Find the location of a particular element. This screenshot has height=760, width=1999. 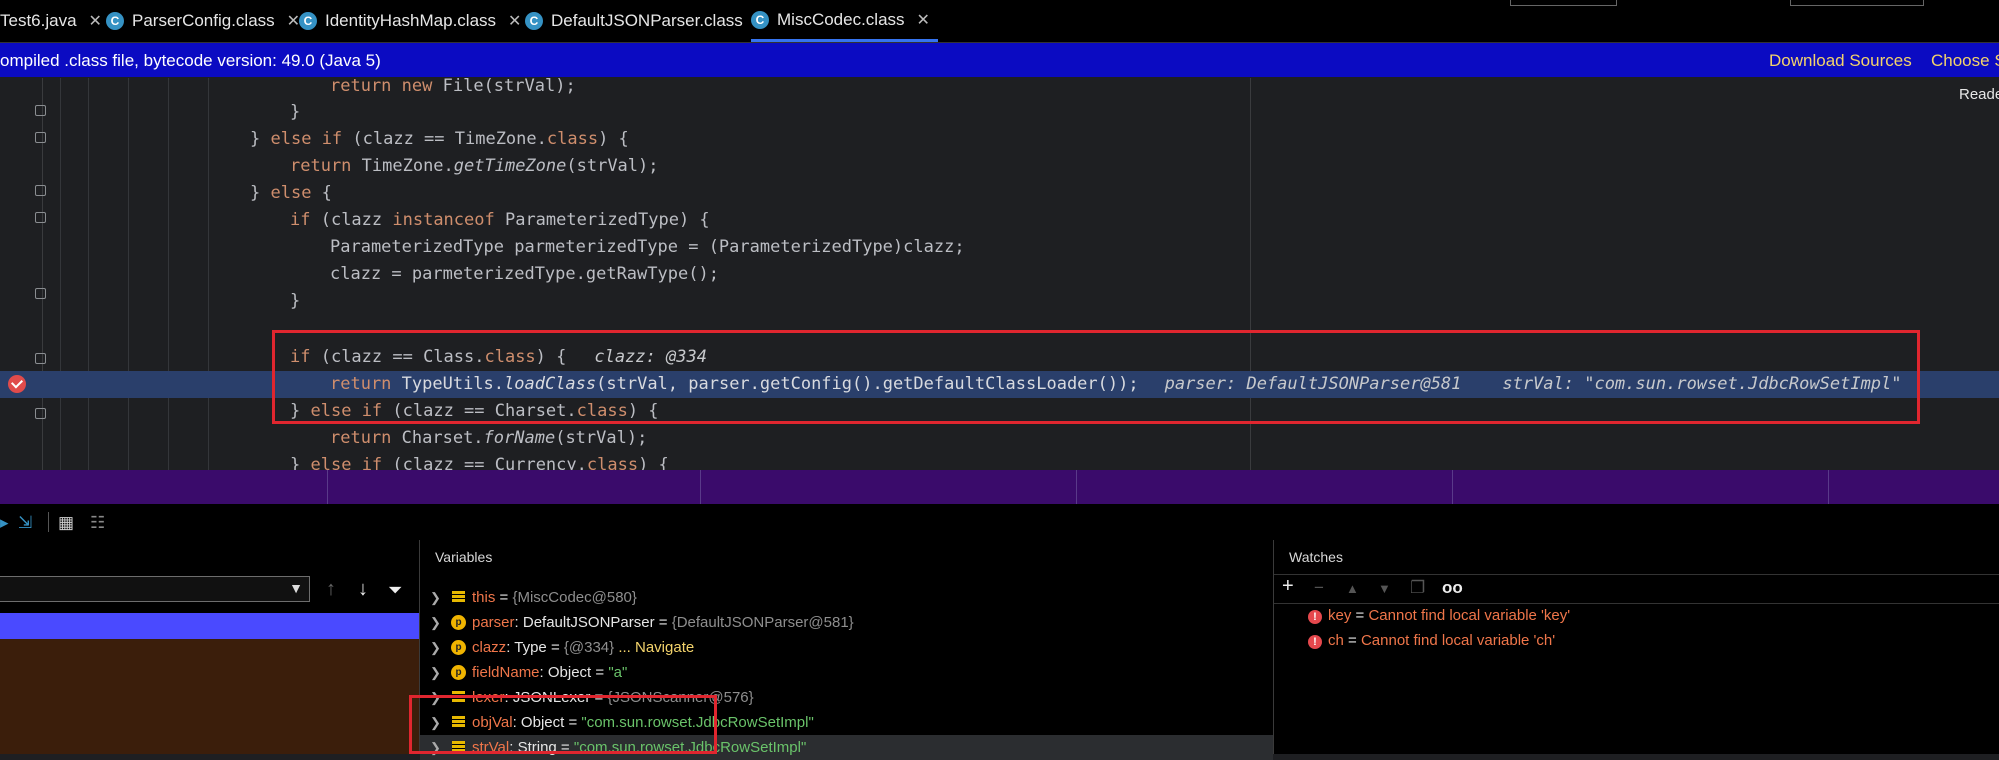

code-line: } else { is located at coordinates (291, 193).